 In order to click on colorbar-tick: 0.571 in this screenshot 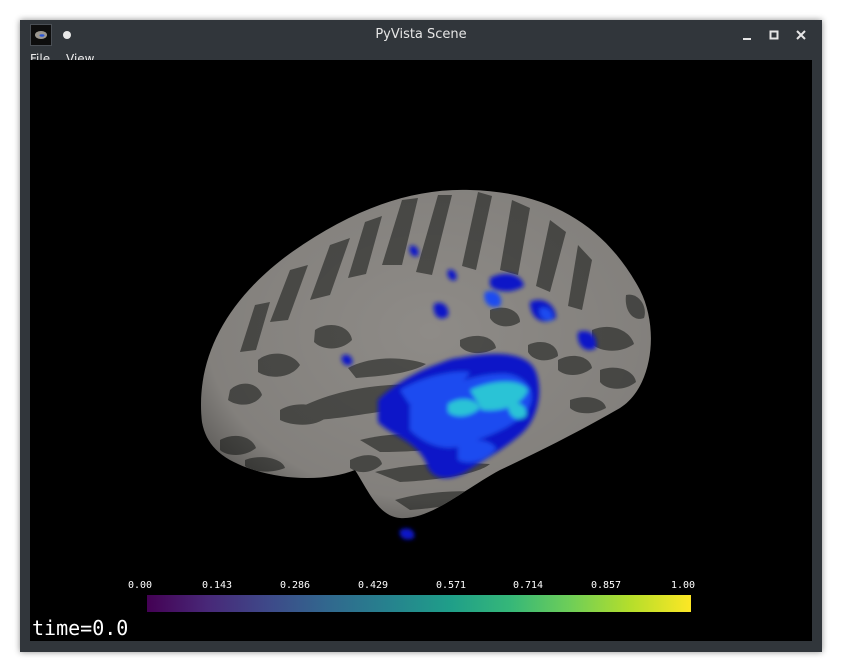, I will do `click(451, 585)`.